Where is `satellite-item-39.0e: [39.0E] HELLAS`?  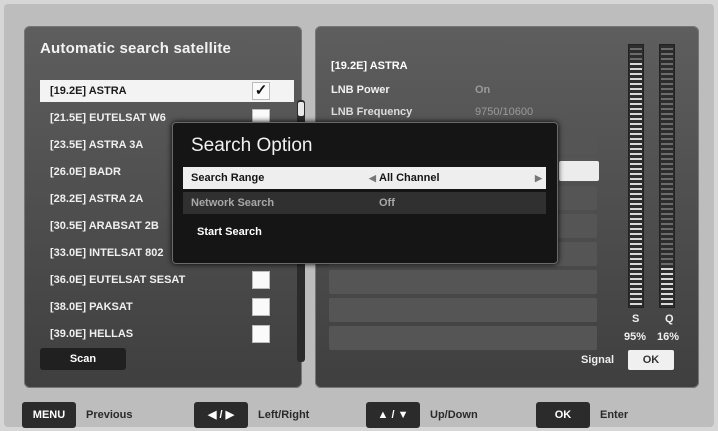 satellite-item-39.0e: [39.0E] HELLAS is located at coordinates (167, 334).